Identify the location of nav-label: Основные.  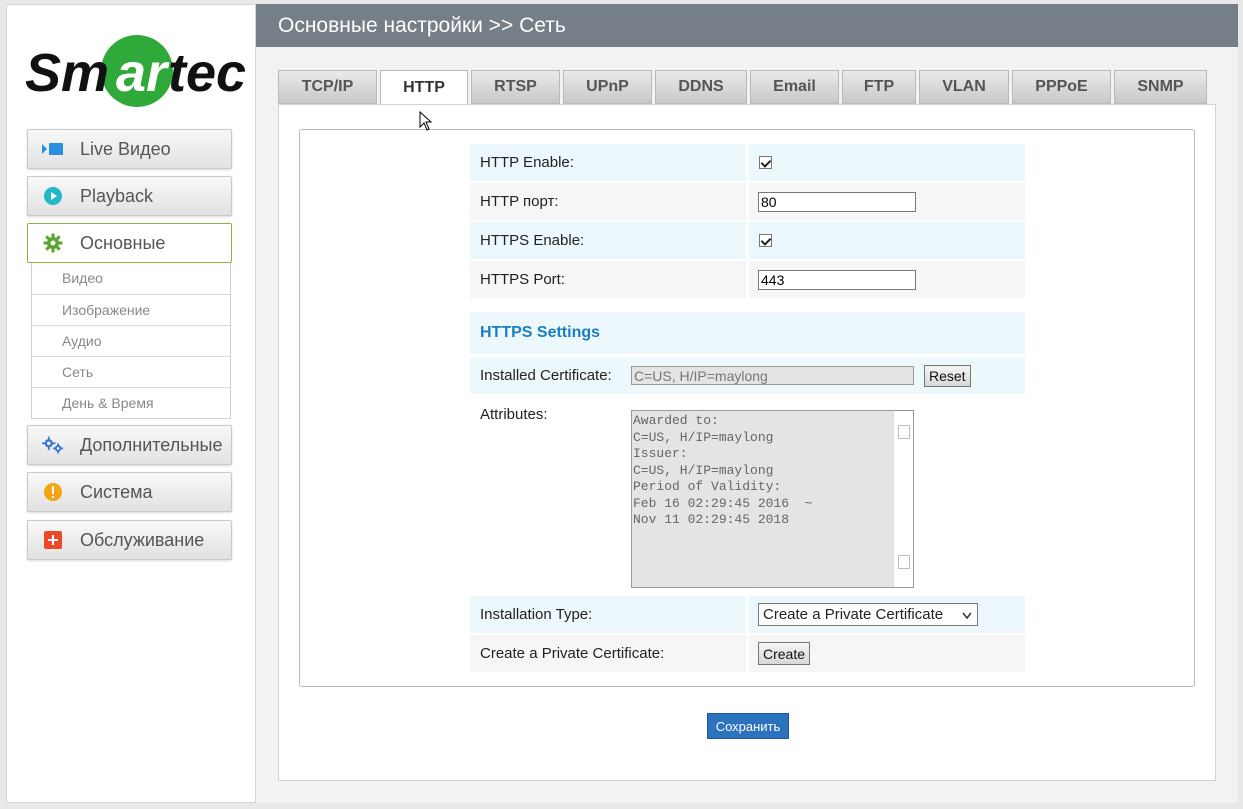
(123, 242).